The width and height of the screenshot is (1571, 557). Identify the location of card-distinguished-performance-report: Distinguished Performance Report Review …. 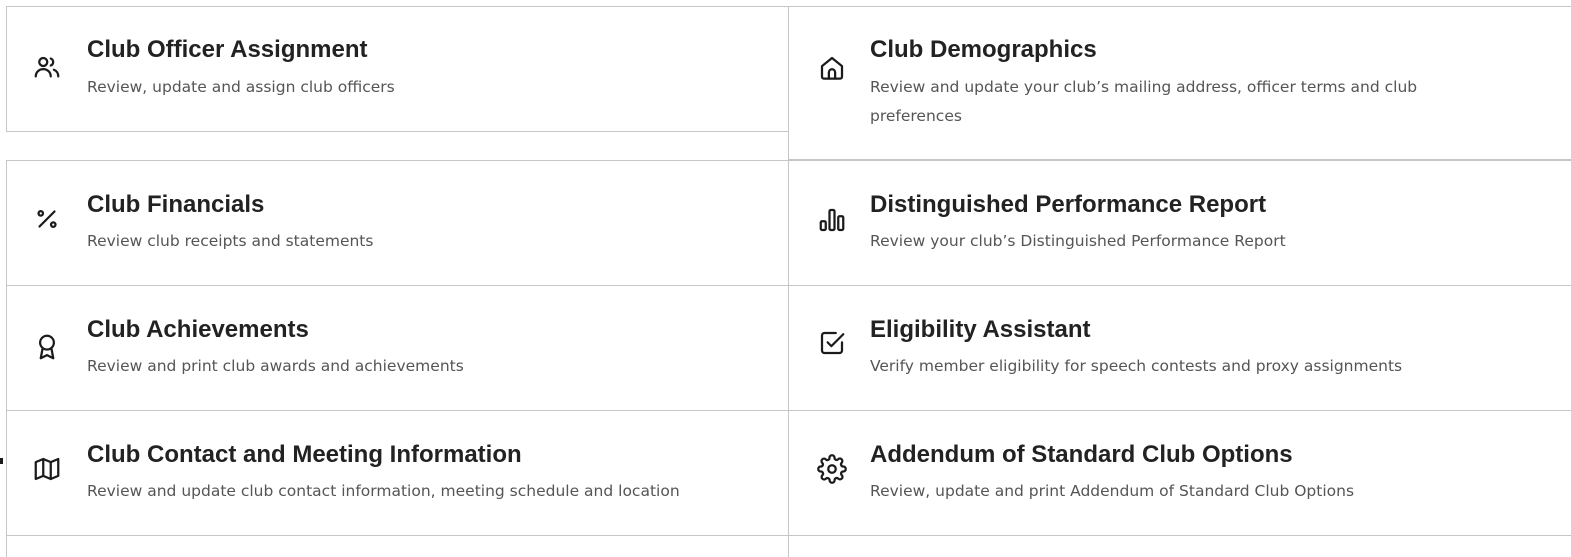
(1179, 223).